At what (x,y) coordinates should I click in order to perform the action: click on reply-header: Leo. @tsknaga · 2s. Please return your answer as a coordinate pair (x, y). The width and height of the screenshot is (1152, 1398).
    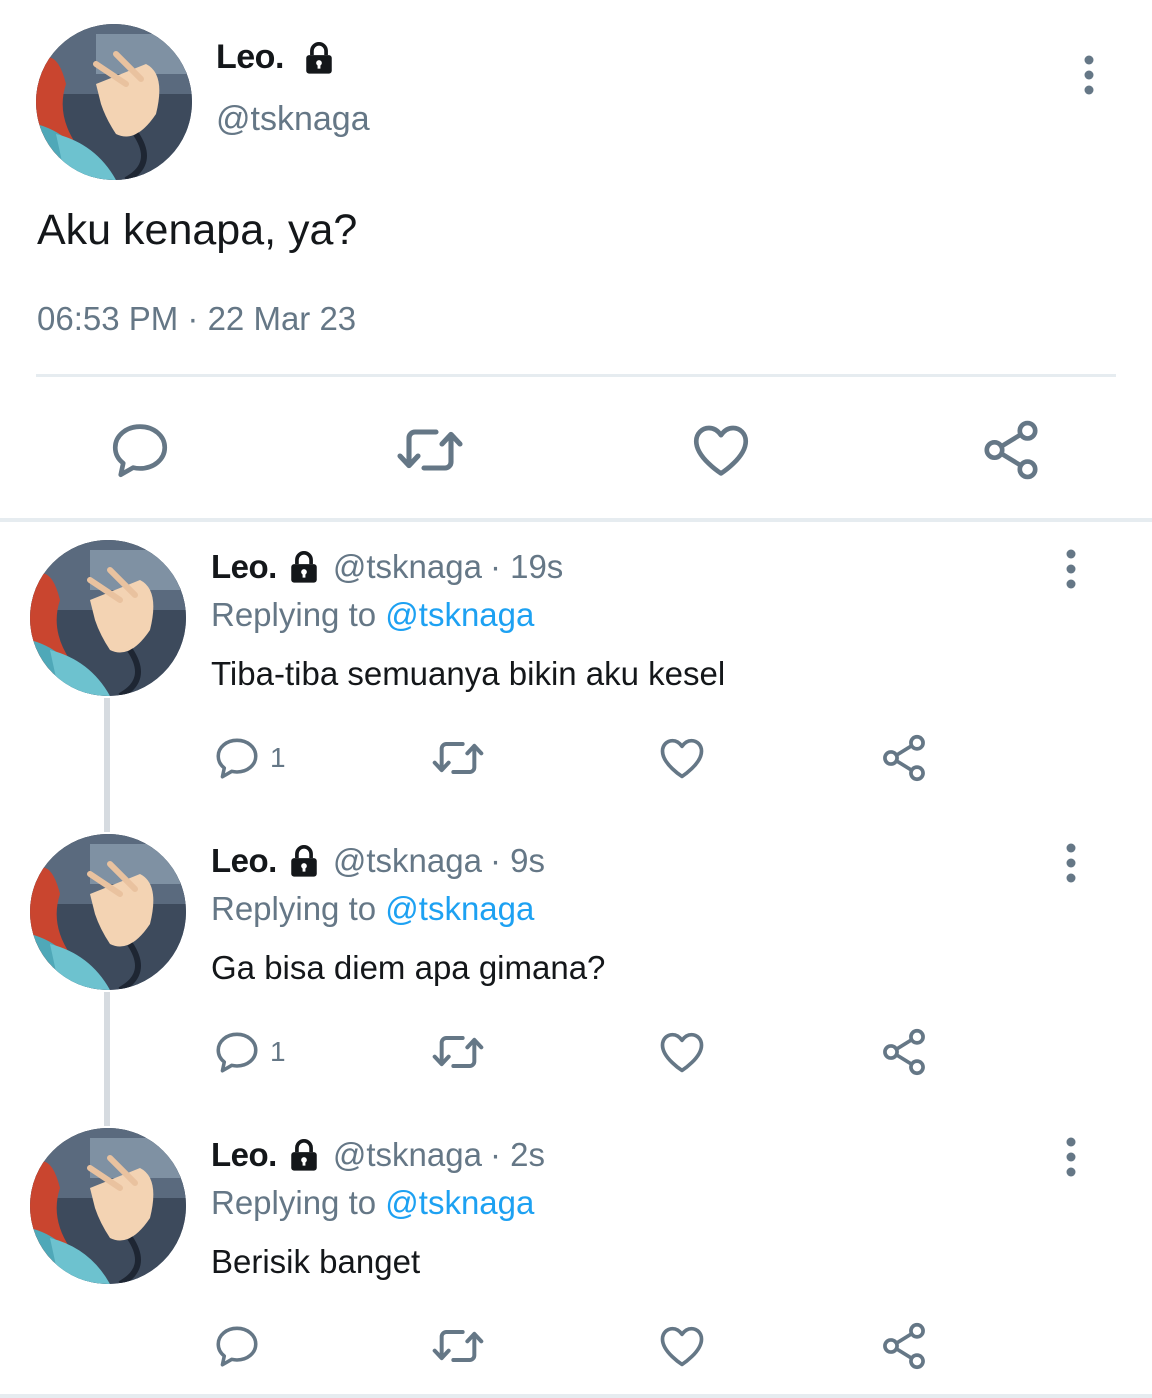
    Looking at the image, I should click on (378, 1155).